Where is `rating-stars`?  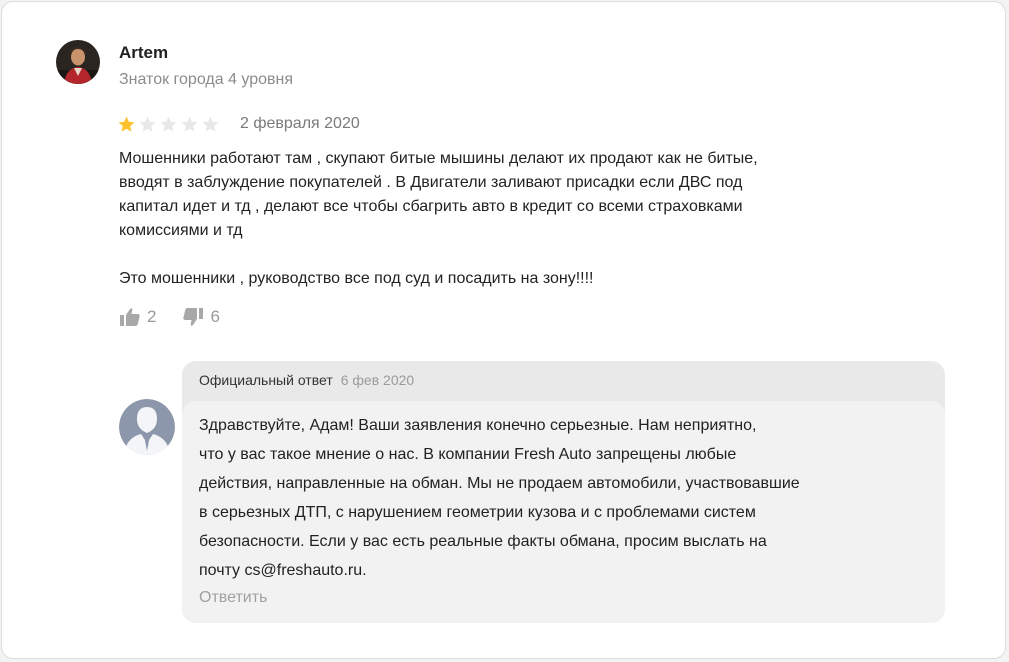
rating-stars is located at coordinates (168, 124).